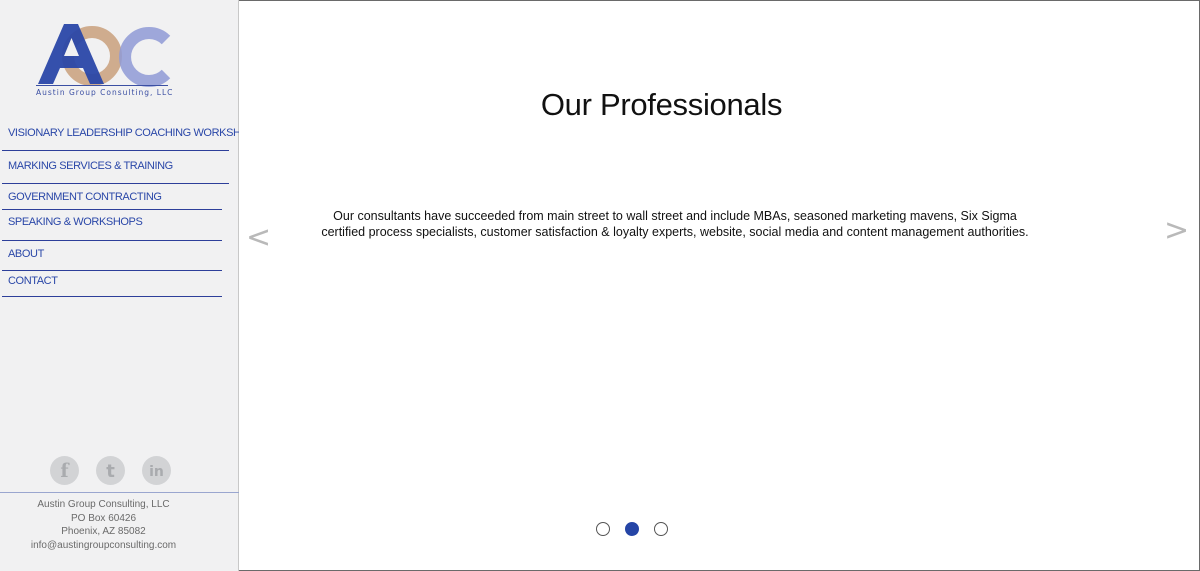 The image size is (1200, 571). What do you see at coordinates (33, 281) in the screenshot?
I see `nav-item-contact: CONTACT` at bounding box center [33, 281].